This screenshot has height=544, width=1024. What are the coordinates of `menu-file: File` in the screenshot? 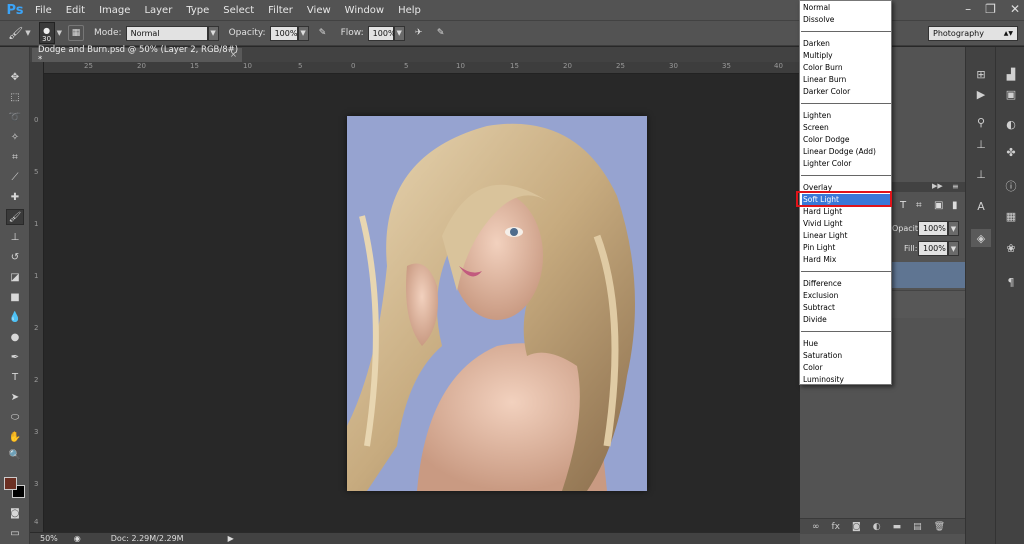 It's located at (43, 10).